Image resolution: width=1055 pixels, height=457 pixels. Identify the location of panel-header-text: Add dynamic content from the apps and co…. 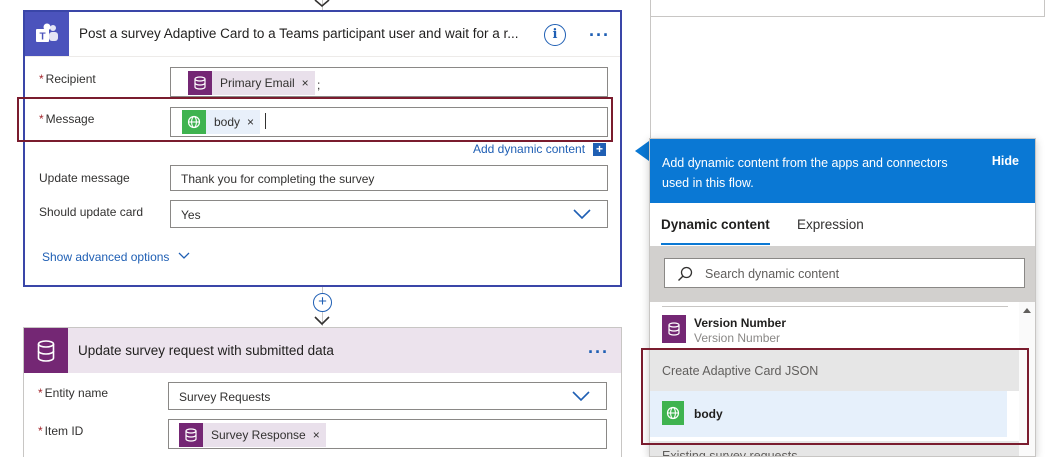
(805, 173).